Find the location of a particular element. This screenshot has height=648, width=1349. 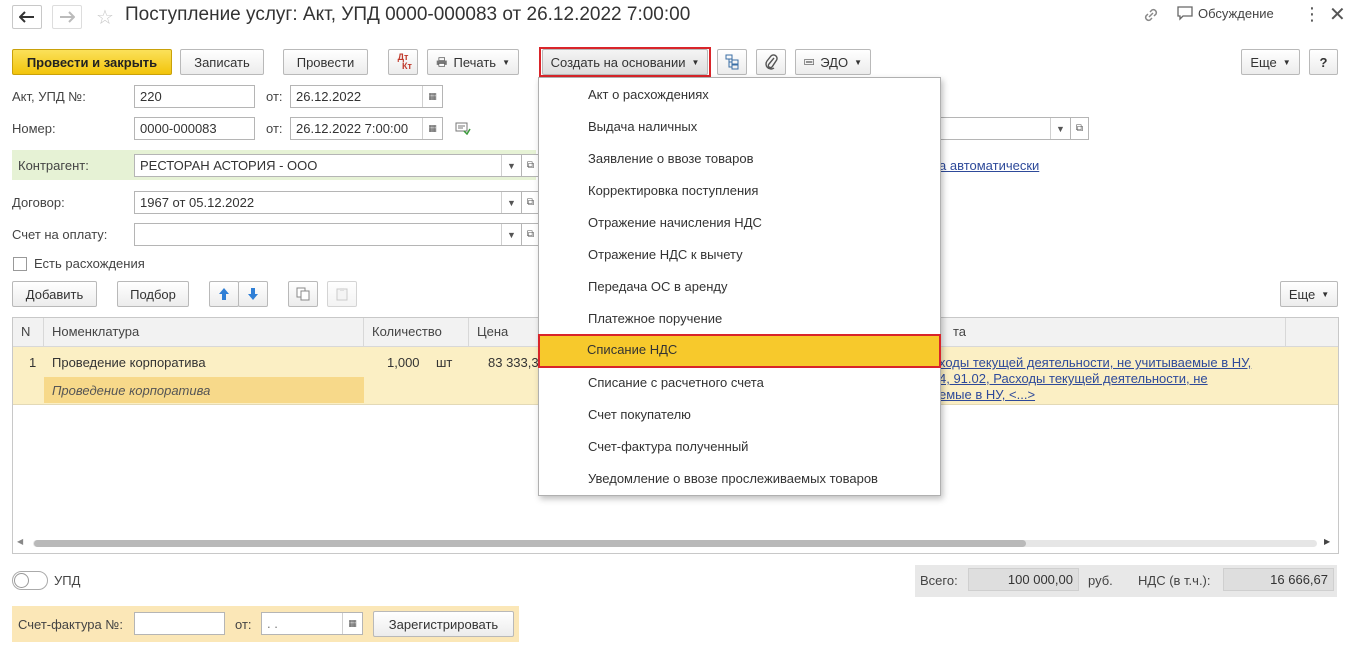

act-date-field: 26.12.2022 ▦ is located at coordinates (366, 96).